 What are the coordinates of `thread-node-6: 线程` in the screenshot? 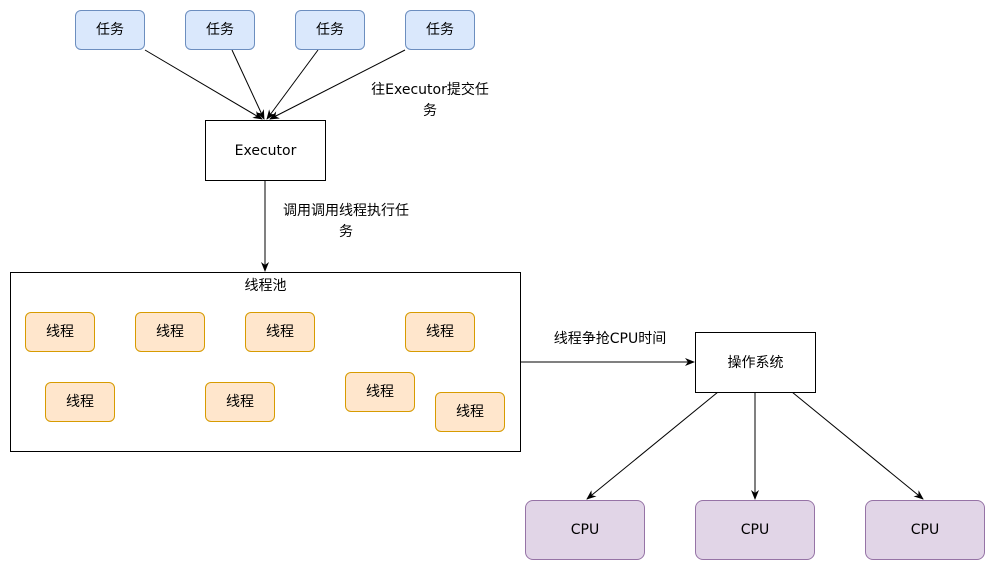 It's located at (240, 402).